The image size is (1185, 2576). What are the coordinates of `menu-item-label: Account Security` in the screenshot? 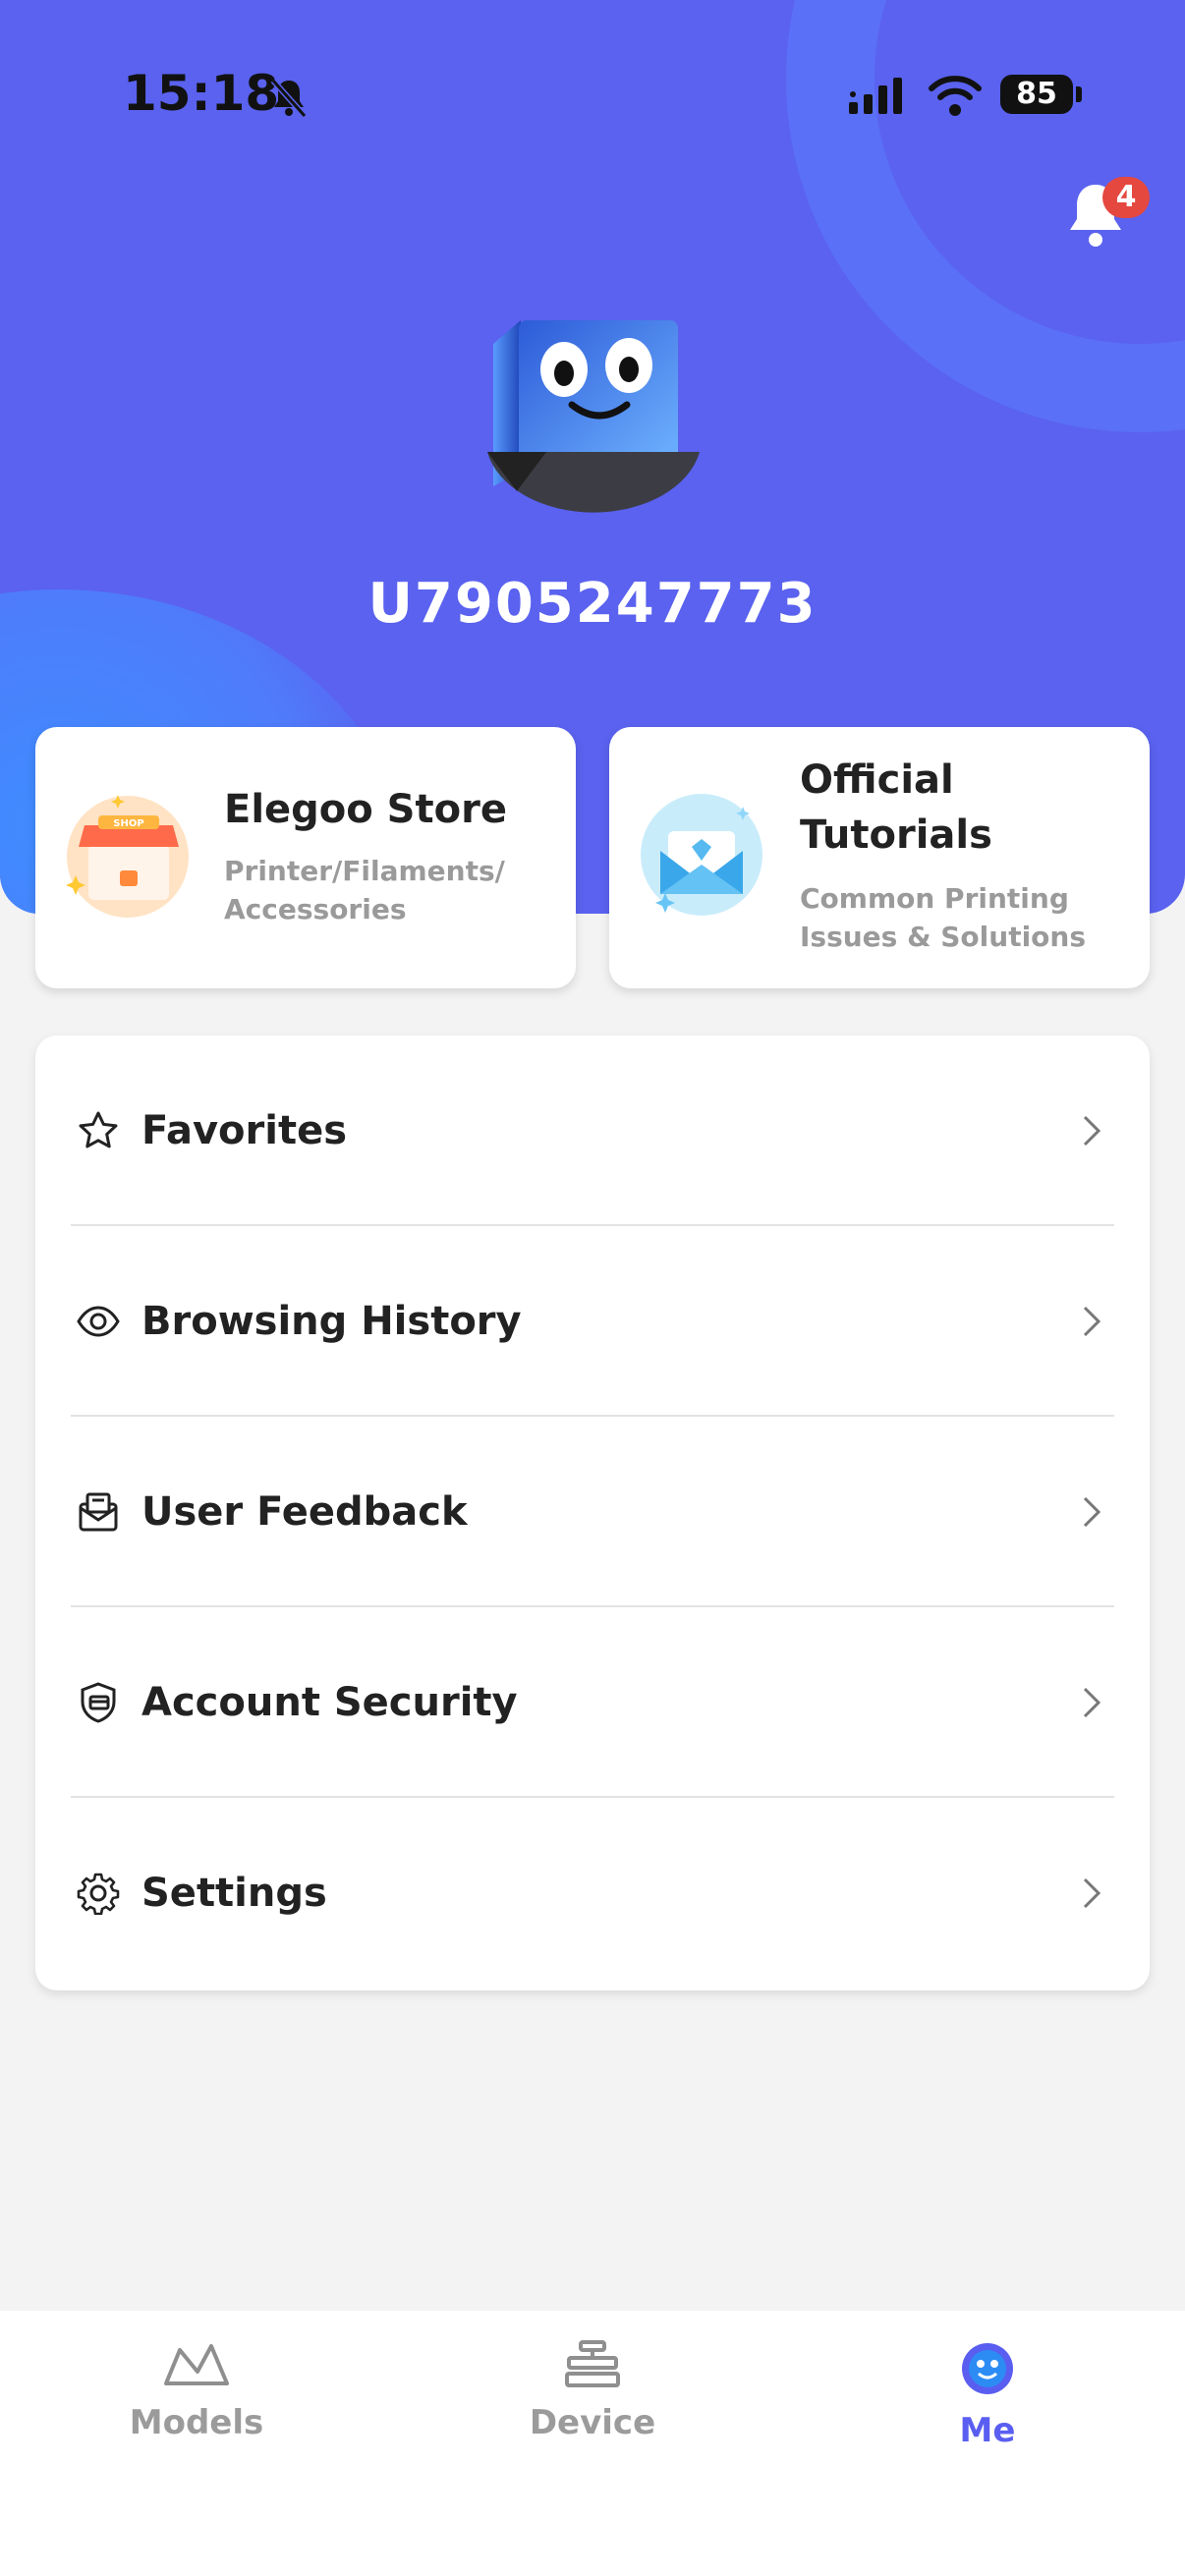 It's located at (329, 1702).